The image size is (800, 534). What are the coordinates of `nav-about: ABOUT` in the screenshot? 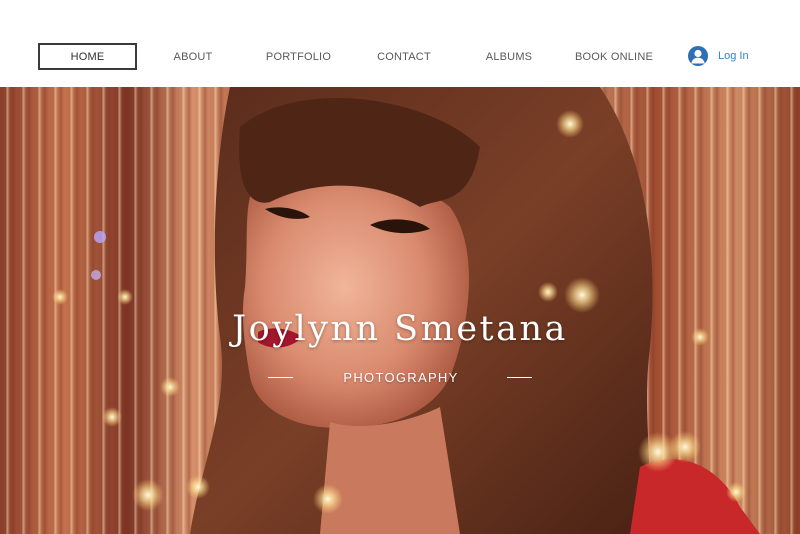 It's located at (193, 56).